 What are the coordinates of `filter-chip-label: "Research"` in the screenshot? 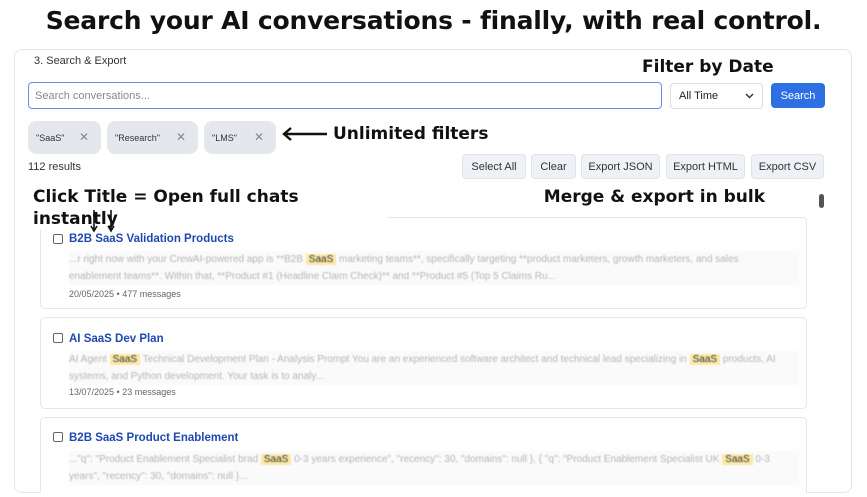 It's located at (137, 137).